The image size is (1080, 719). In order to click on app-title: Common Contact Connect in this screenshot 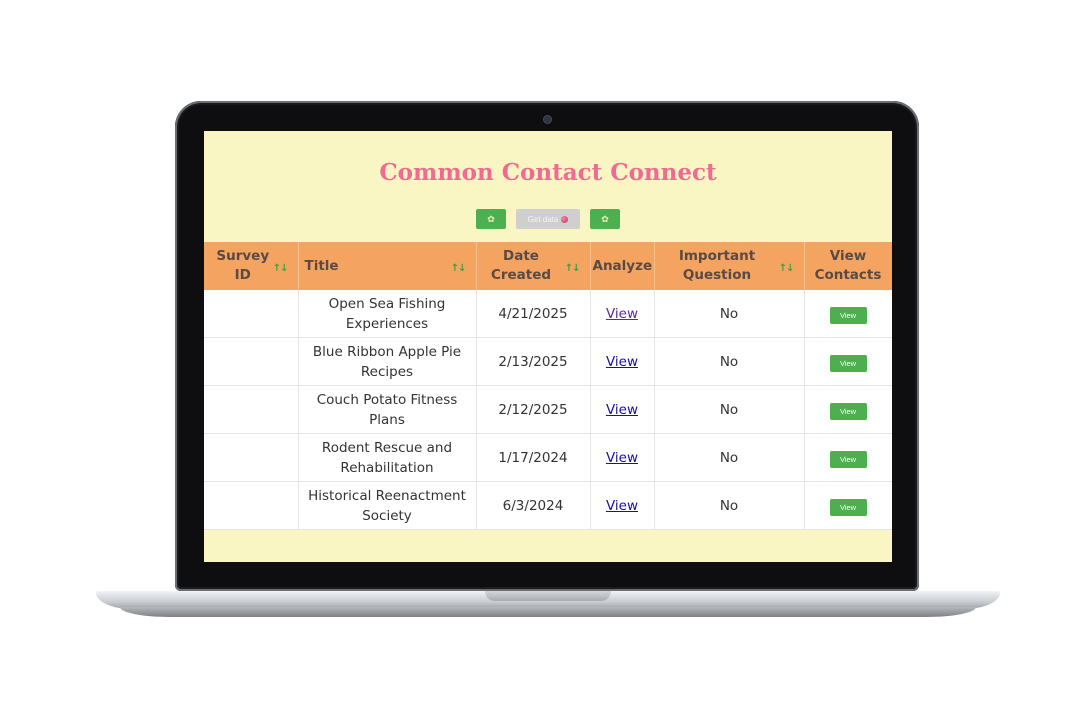, I will do `click(548, 172)`.